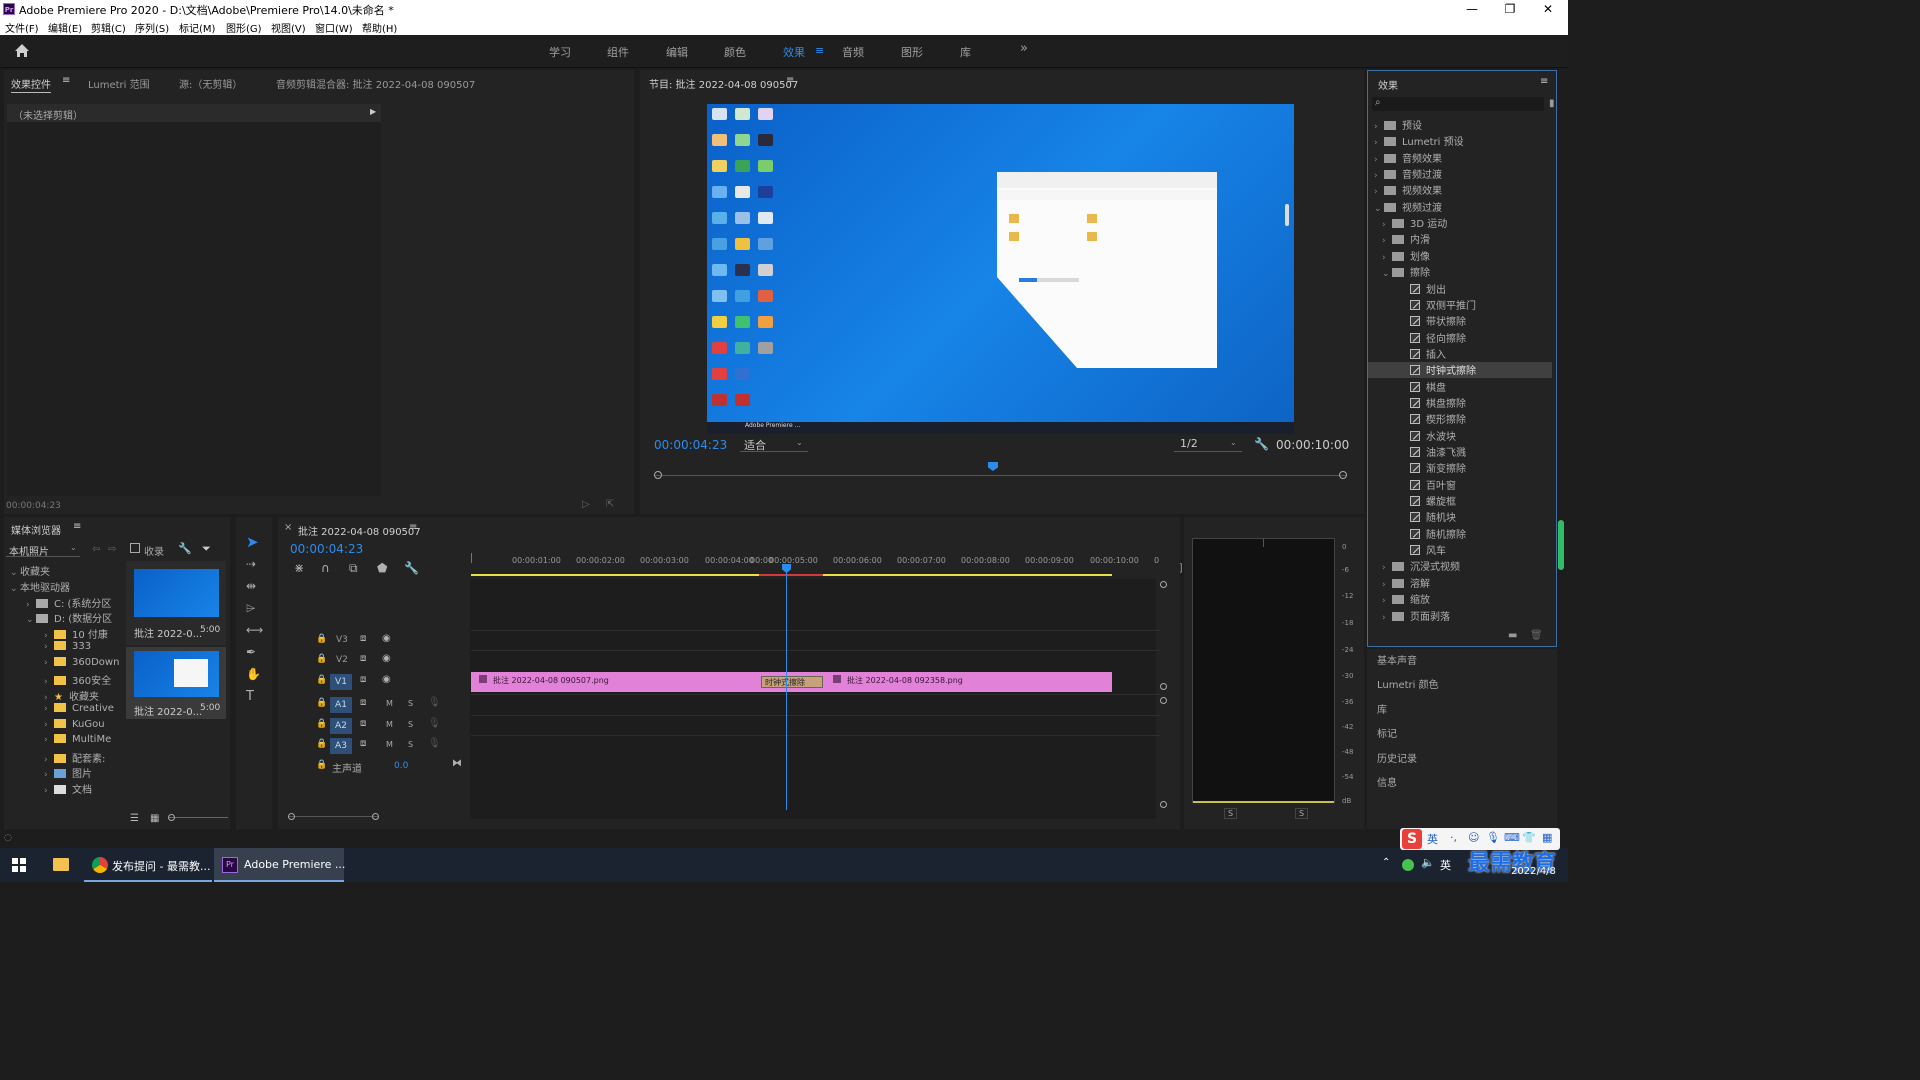 The width and height of the screenshot is (1920, 1080). What do you see at coordinates (1493, 837) in the screenshot?
I see `ime-voice-icon: 🎙` at bounding box center [1493, 837].